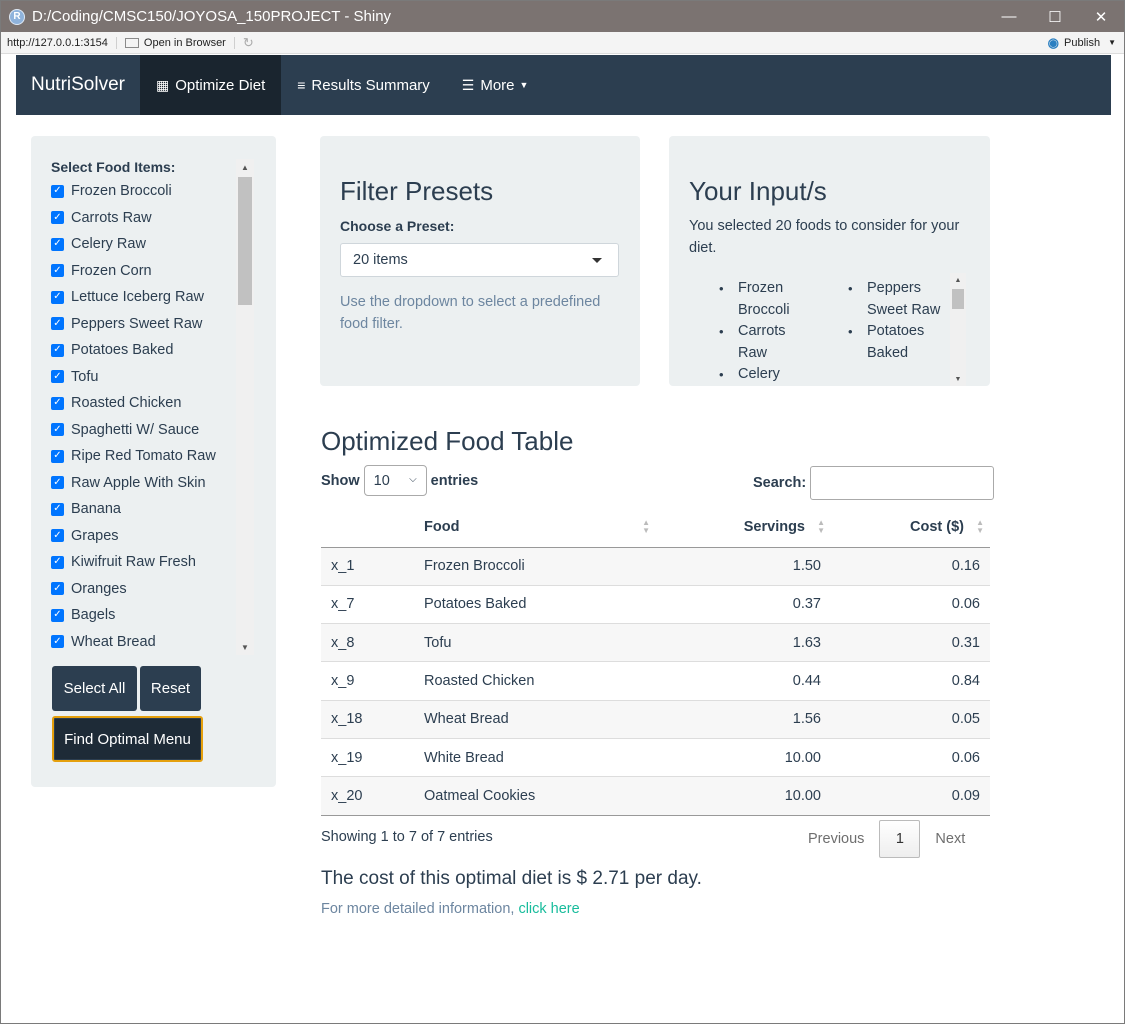 The height and width of the screenshot is (1024, 1125). Describe the element at coordinates (17, 16) in the screenshot. I see `r-logo-icon: R` at that location.